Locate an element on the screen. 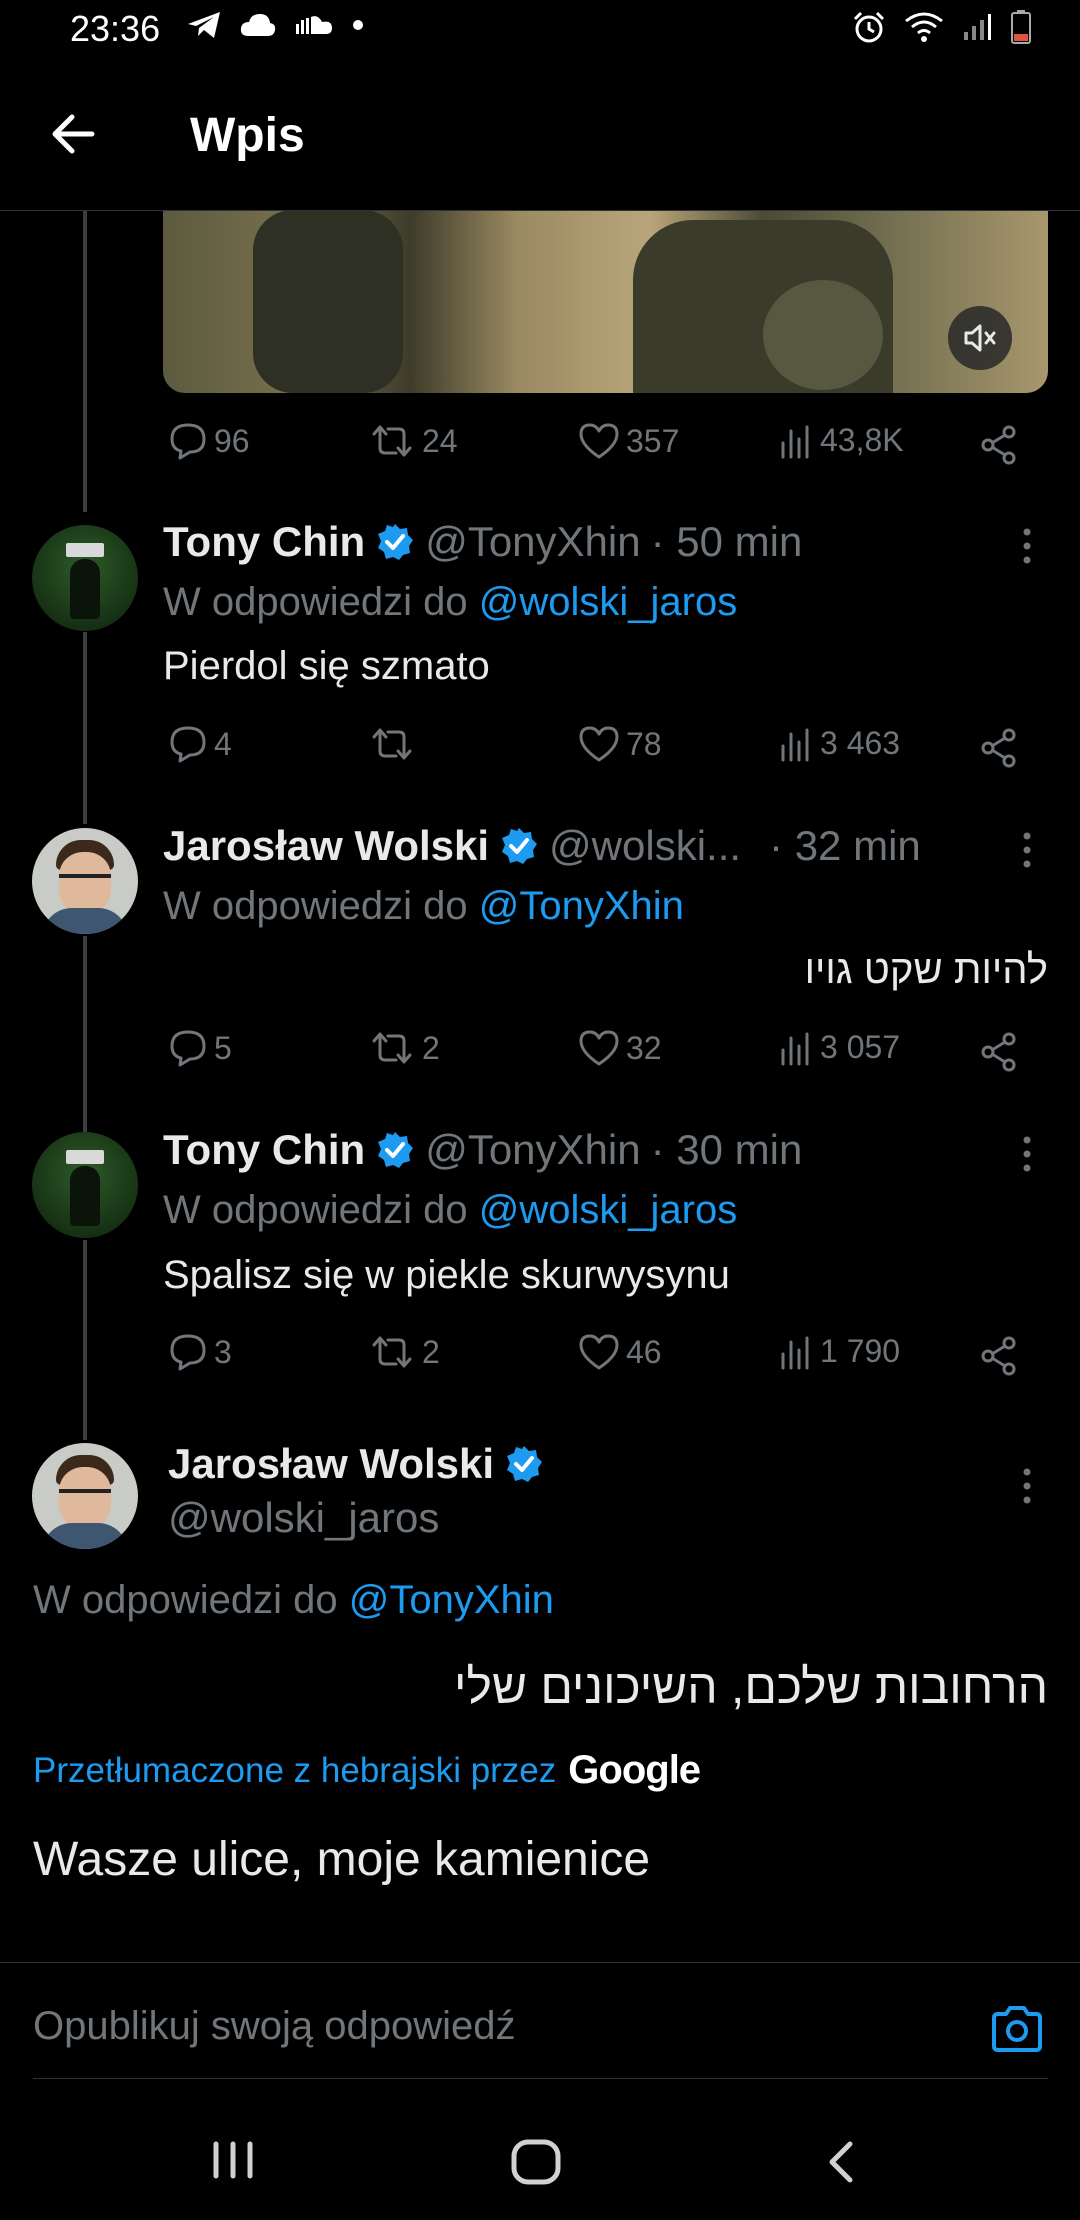 The height and width of the screenshot is (2220, 1080). view-count: 3 463 is located at coordinates (860, 743).